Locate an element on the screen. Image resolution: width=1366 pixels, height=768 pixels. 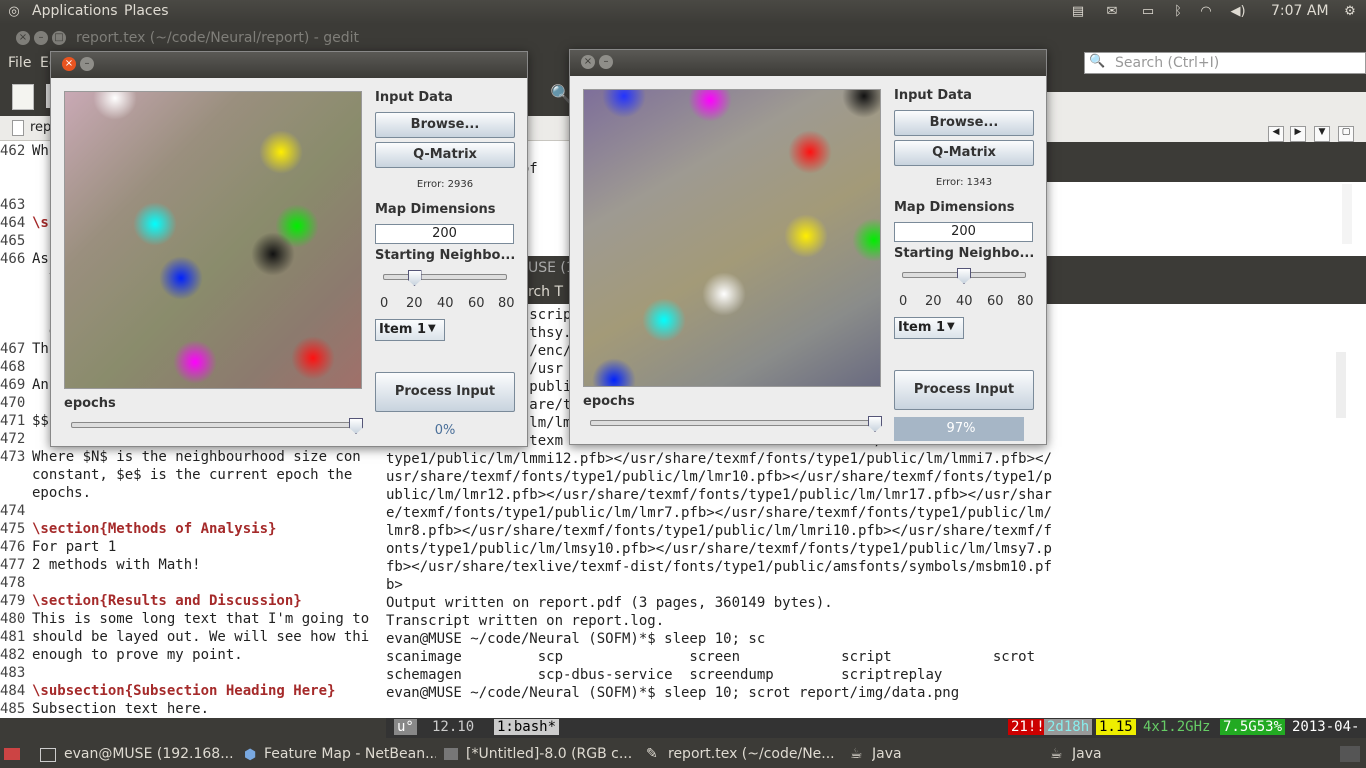
tick-label: 60 is located at coordinates (995, 301).